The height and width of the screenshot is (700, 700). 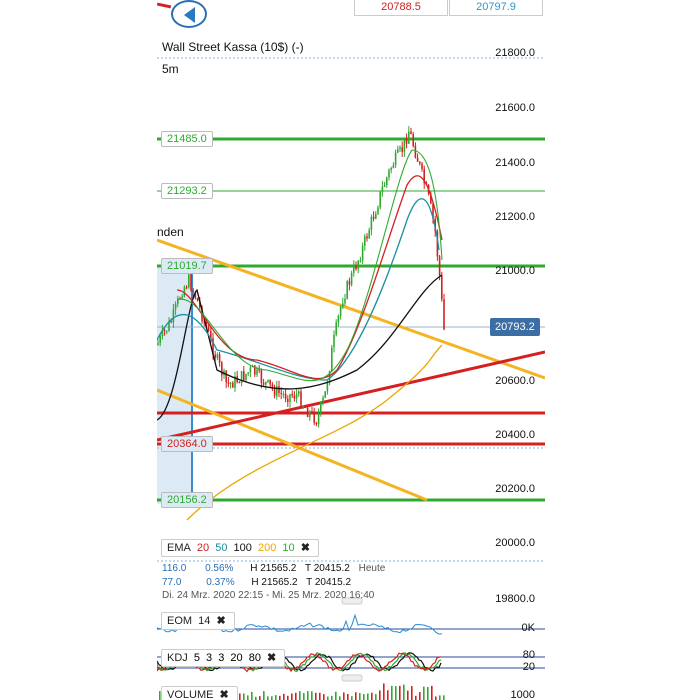 What do you see at coordinates (515, 435) in the screenshot?
I see `y-tick-20400: 20400.0` at bounding box center [515, 435].